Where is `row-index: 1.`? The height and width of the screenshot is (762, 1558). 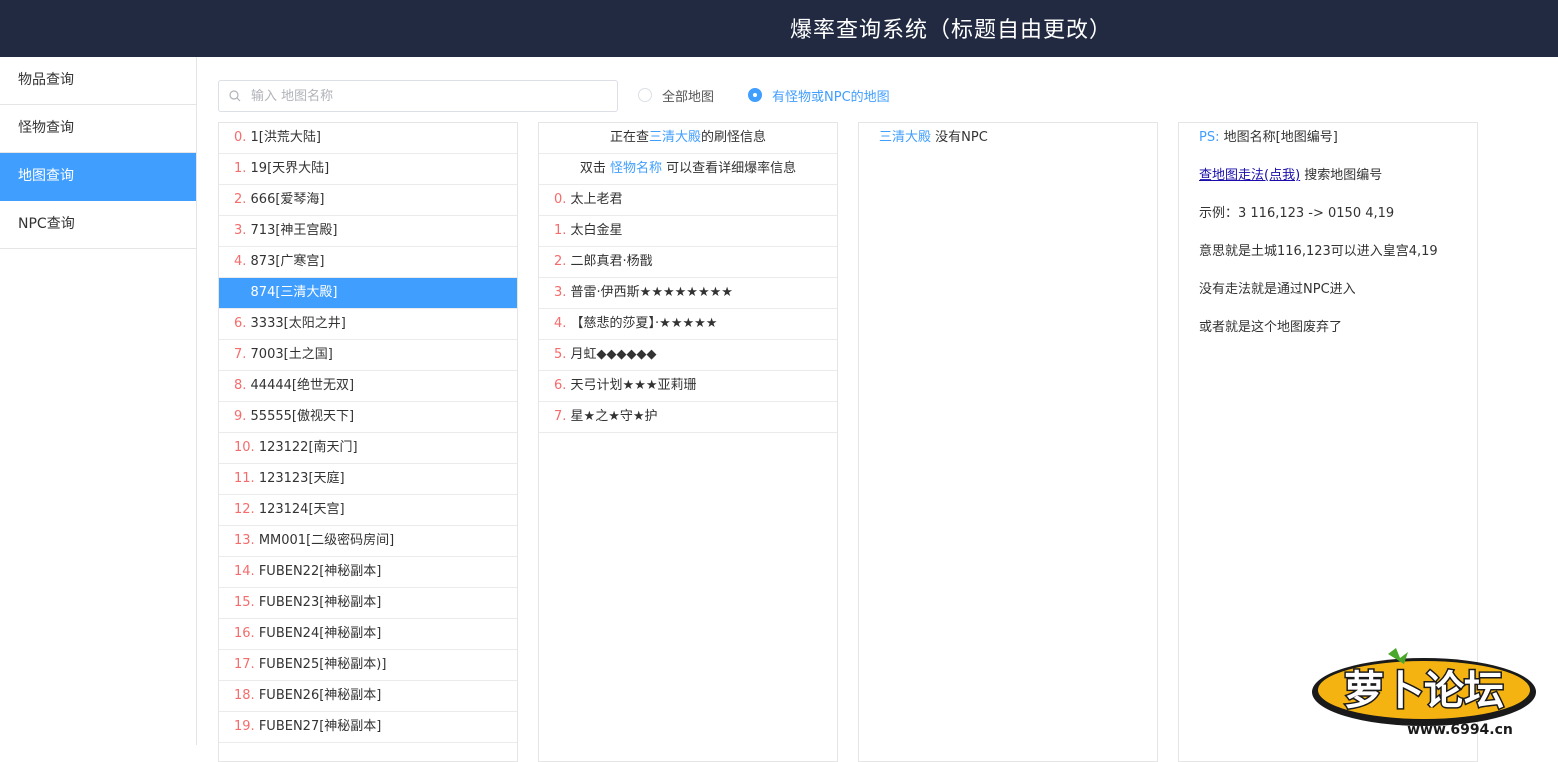 row-index: 1. is located at coordinates (240, 168).